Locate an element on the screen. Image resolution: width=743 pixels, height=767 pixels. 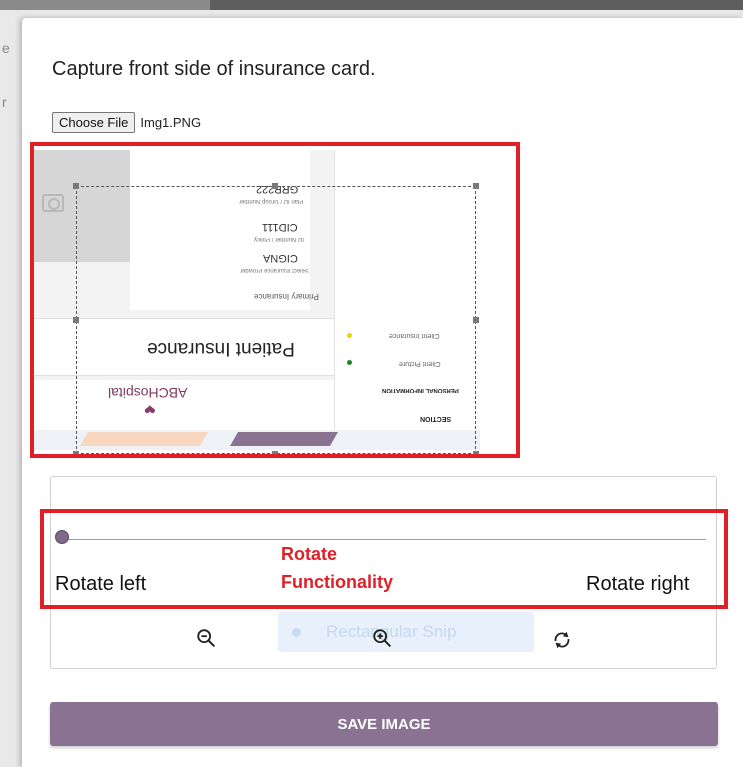
background-top-bar-left is located at coordinates (105, 5).